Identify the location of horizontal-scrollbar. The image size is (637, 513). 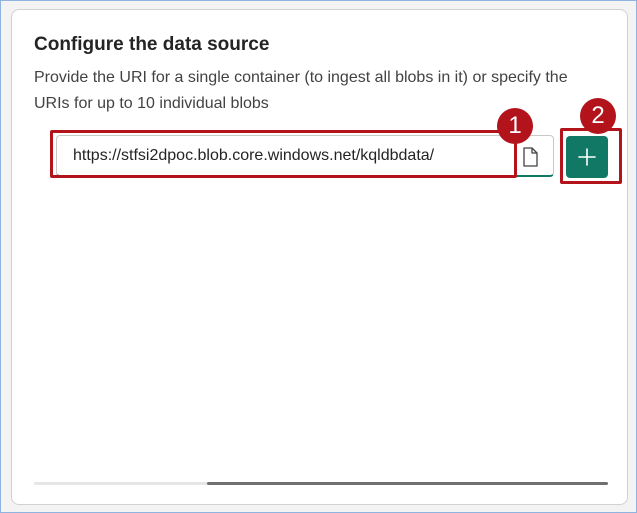
(321, 483).